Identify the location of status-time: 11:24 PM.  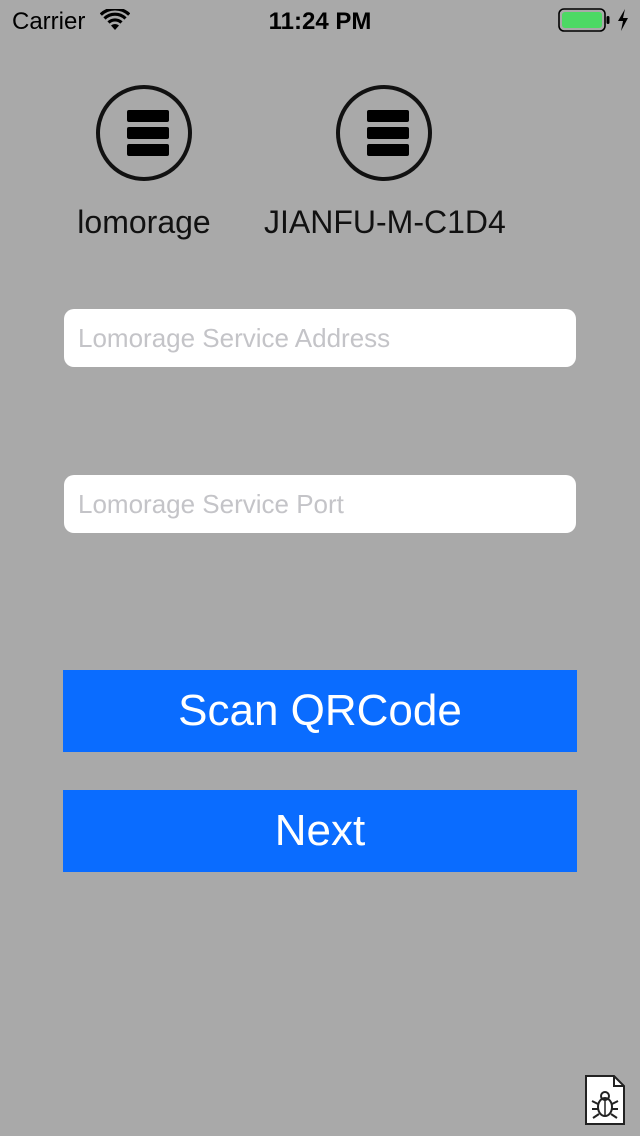
(320, 21).